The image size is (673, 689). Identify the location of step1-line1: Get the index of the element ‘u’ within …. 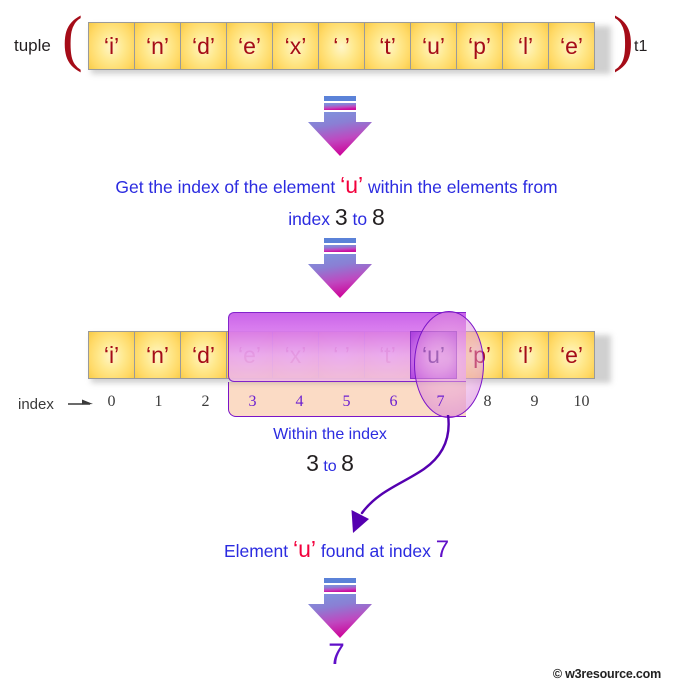
(336, 185).